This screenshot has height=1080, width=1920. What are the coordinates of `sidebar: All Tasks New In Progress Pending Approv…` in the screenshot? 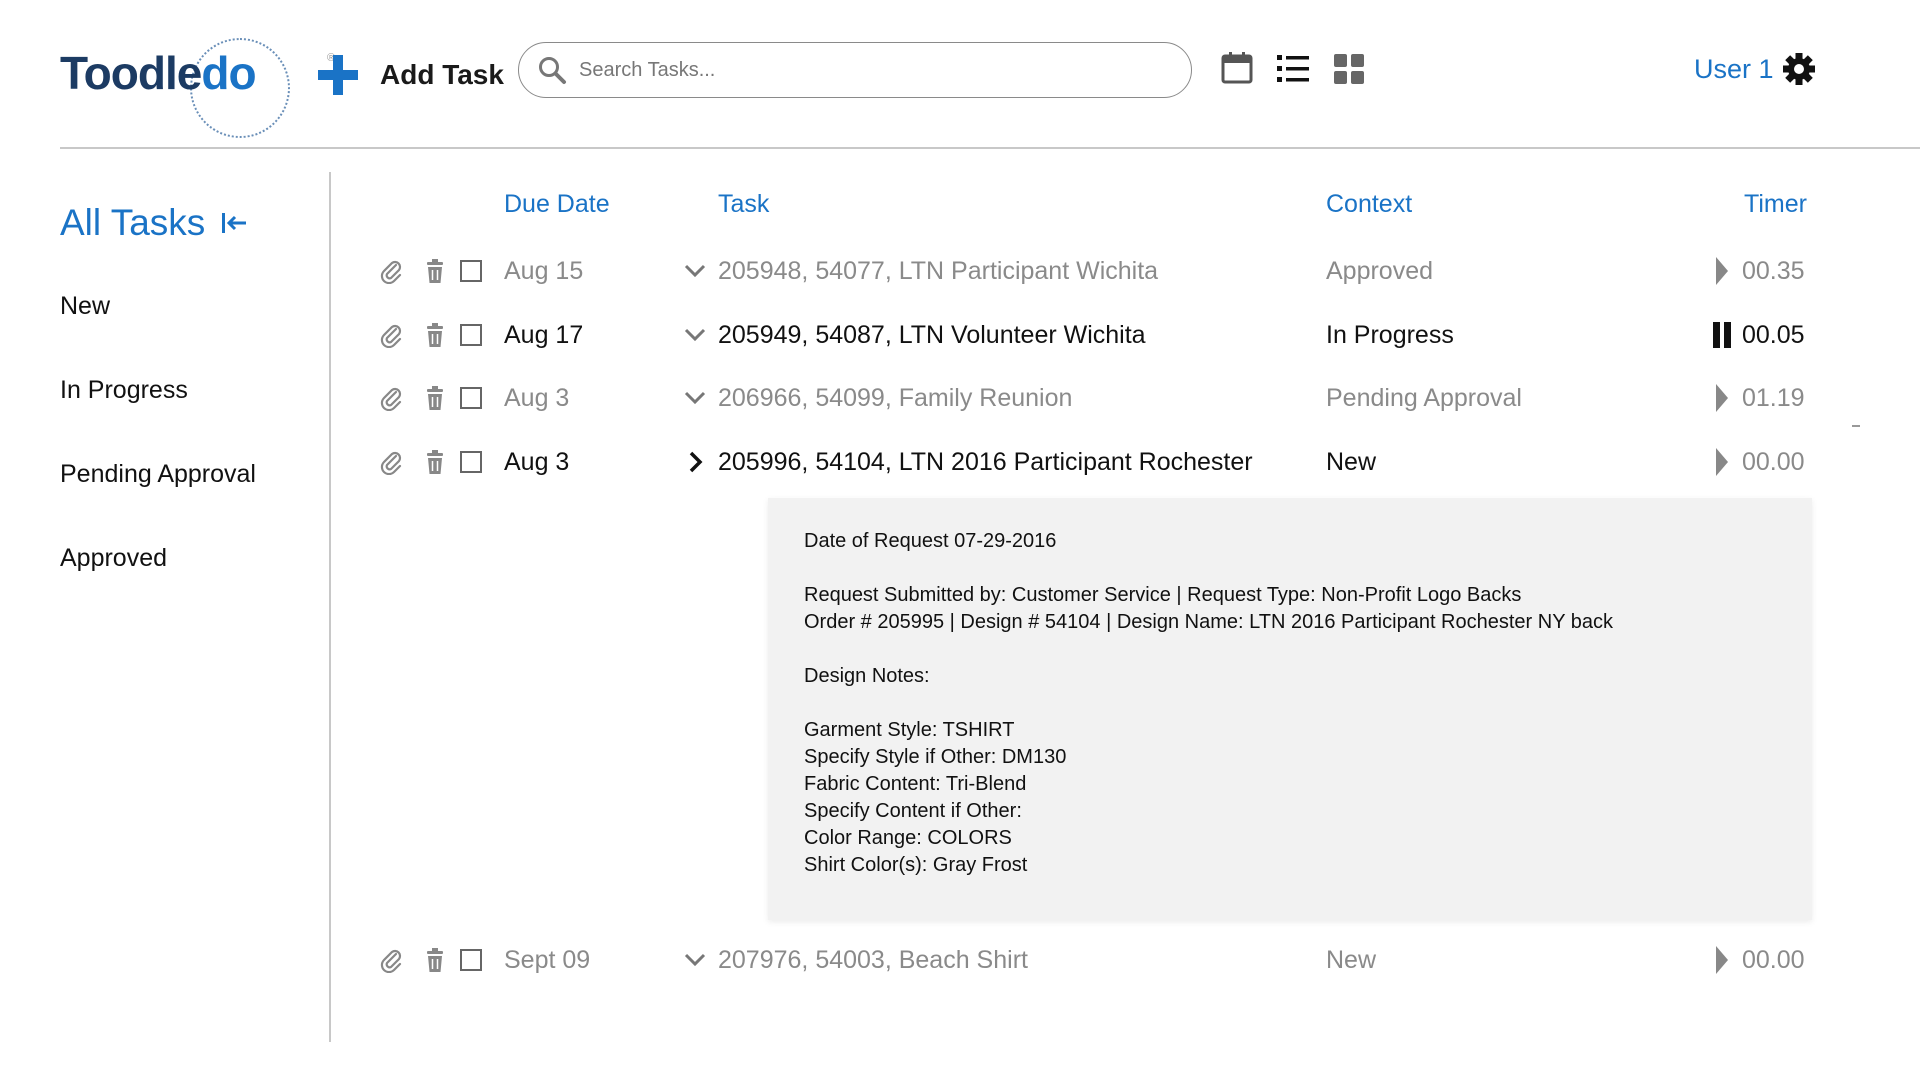 It's located at (195, 607).